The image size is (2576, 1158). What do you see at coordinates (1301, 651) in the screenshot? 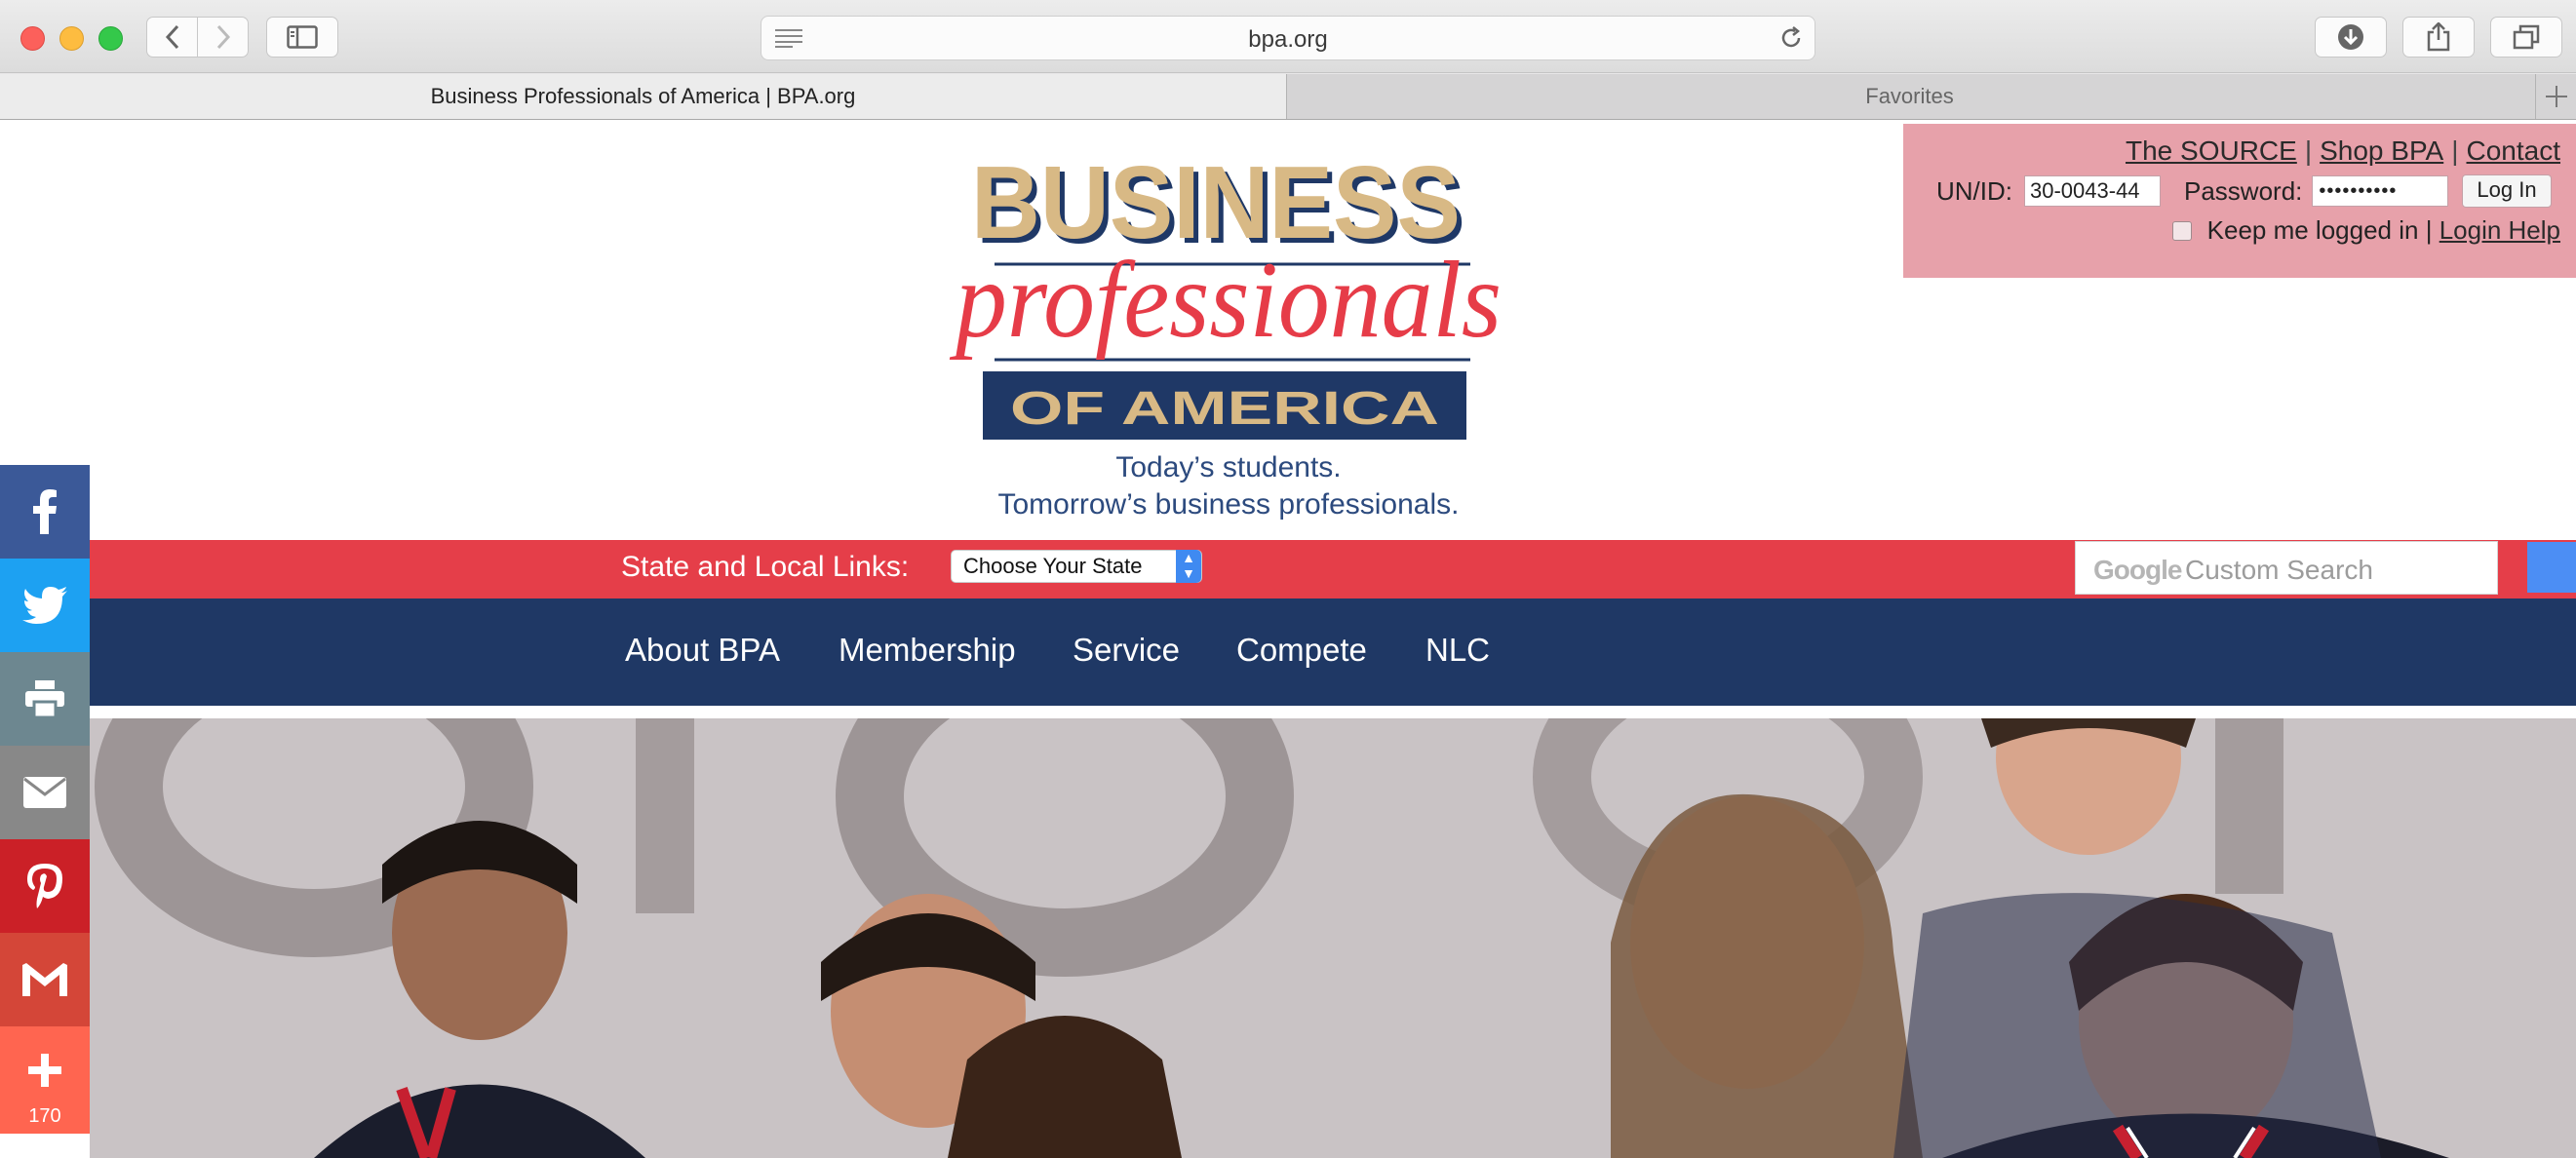
I see `nav-compete: Compete` at bounding box center [1301, 651].